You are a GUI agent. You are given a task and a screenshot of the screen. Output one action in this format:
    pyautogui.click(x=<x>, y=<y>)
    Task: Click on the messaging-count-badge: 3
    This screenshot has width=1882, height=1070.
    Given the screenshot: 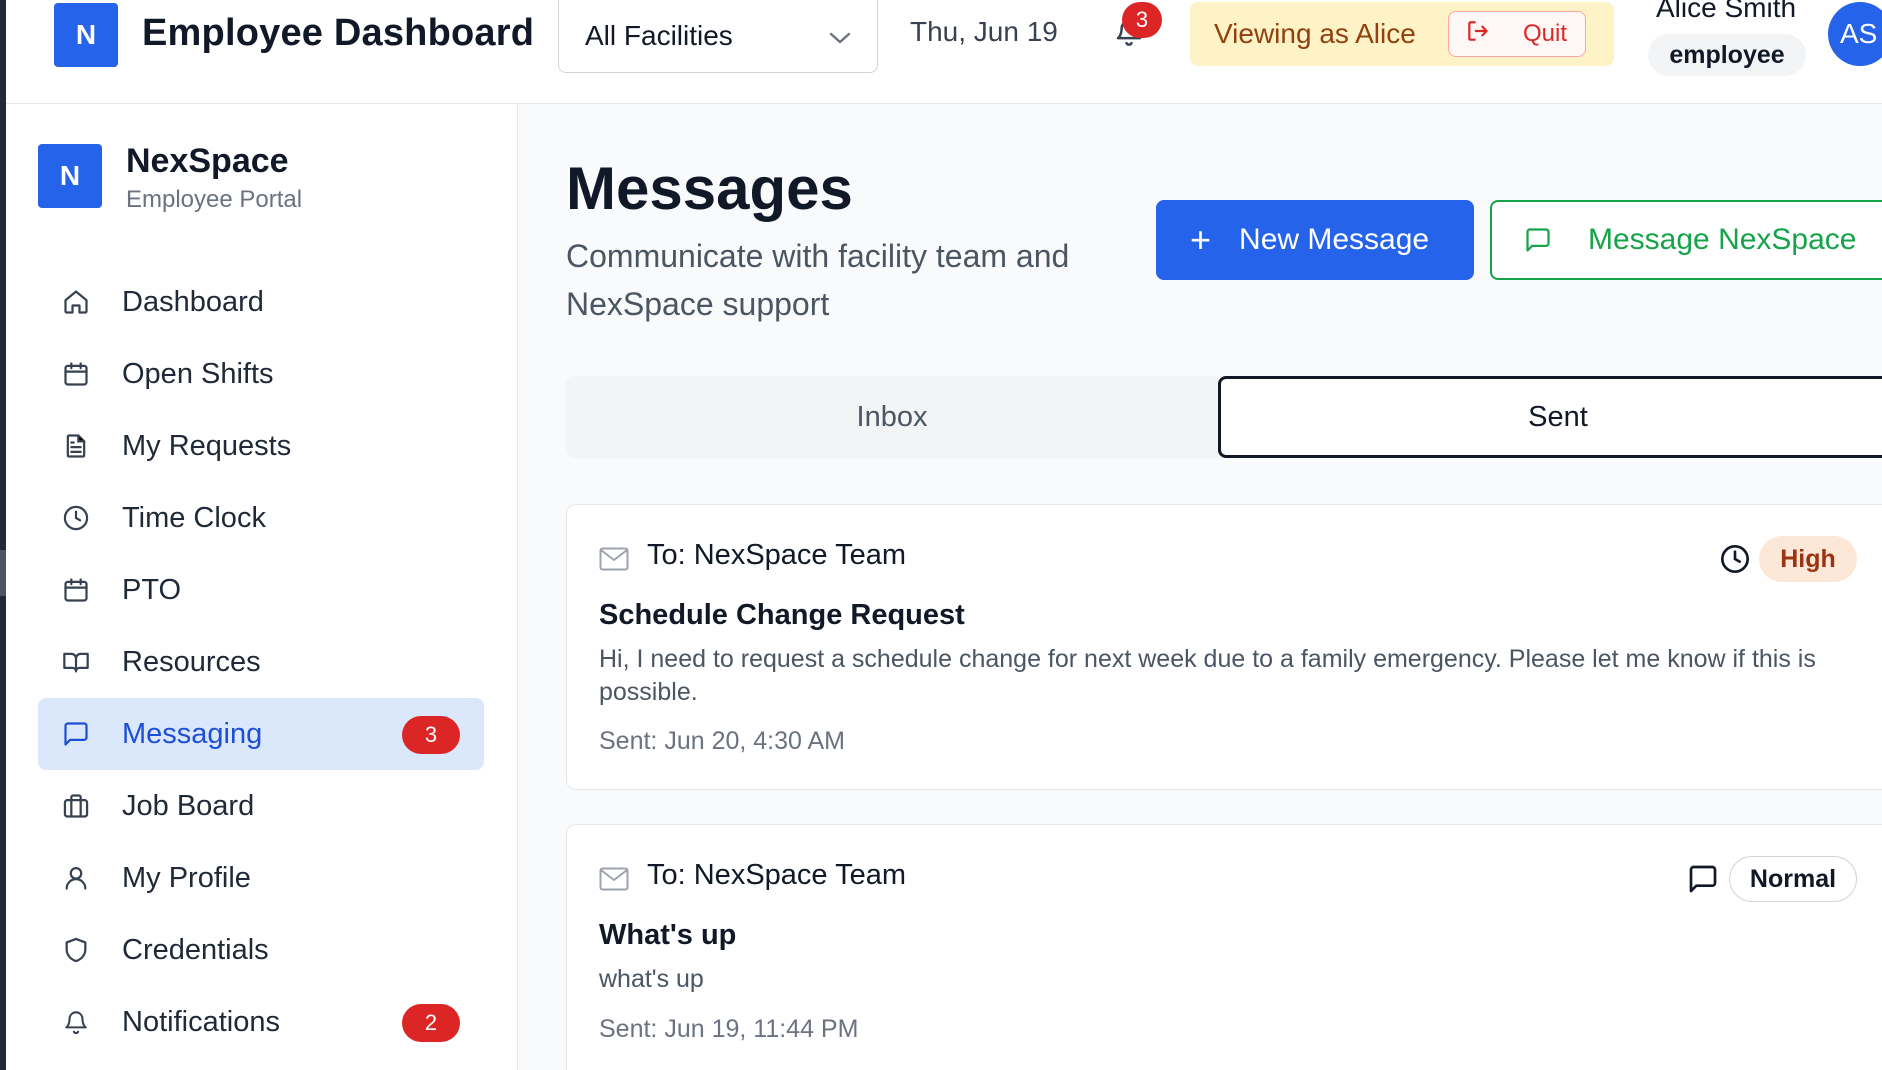 What is the action you would take?
    pyautogui.click(x=431, y=735)
    